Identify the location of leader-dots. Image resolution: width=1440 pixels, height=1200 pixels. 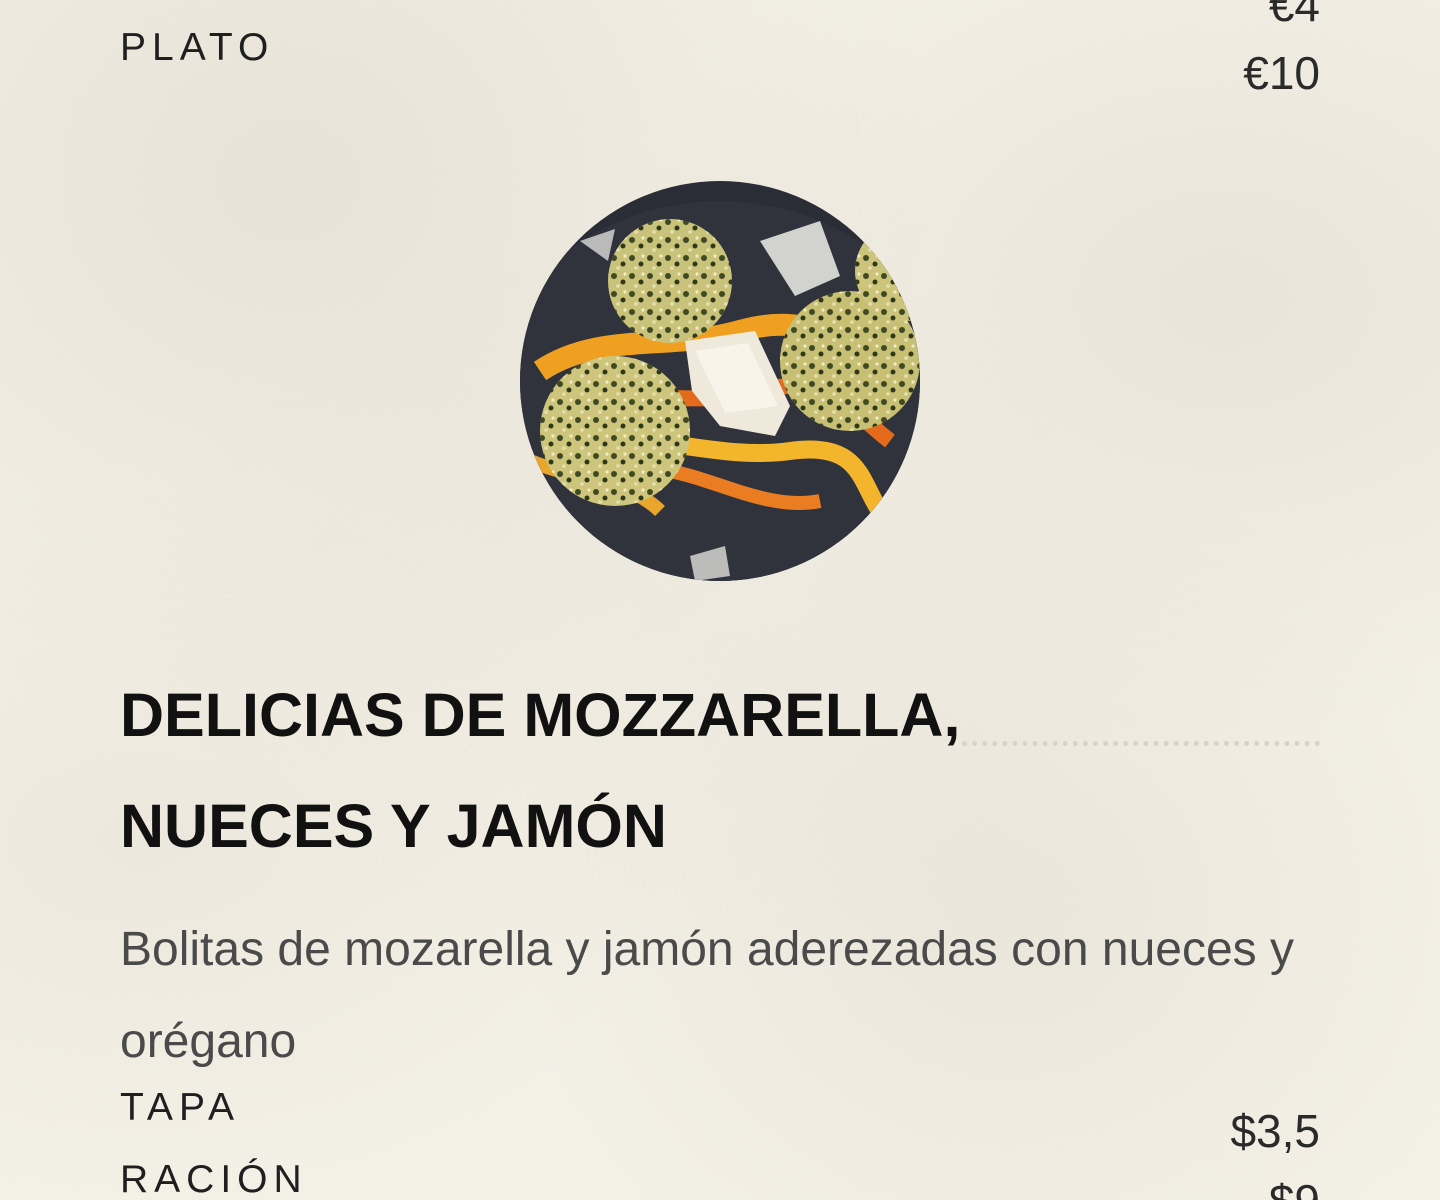
(1141, 743).